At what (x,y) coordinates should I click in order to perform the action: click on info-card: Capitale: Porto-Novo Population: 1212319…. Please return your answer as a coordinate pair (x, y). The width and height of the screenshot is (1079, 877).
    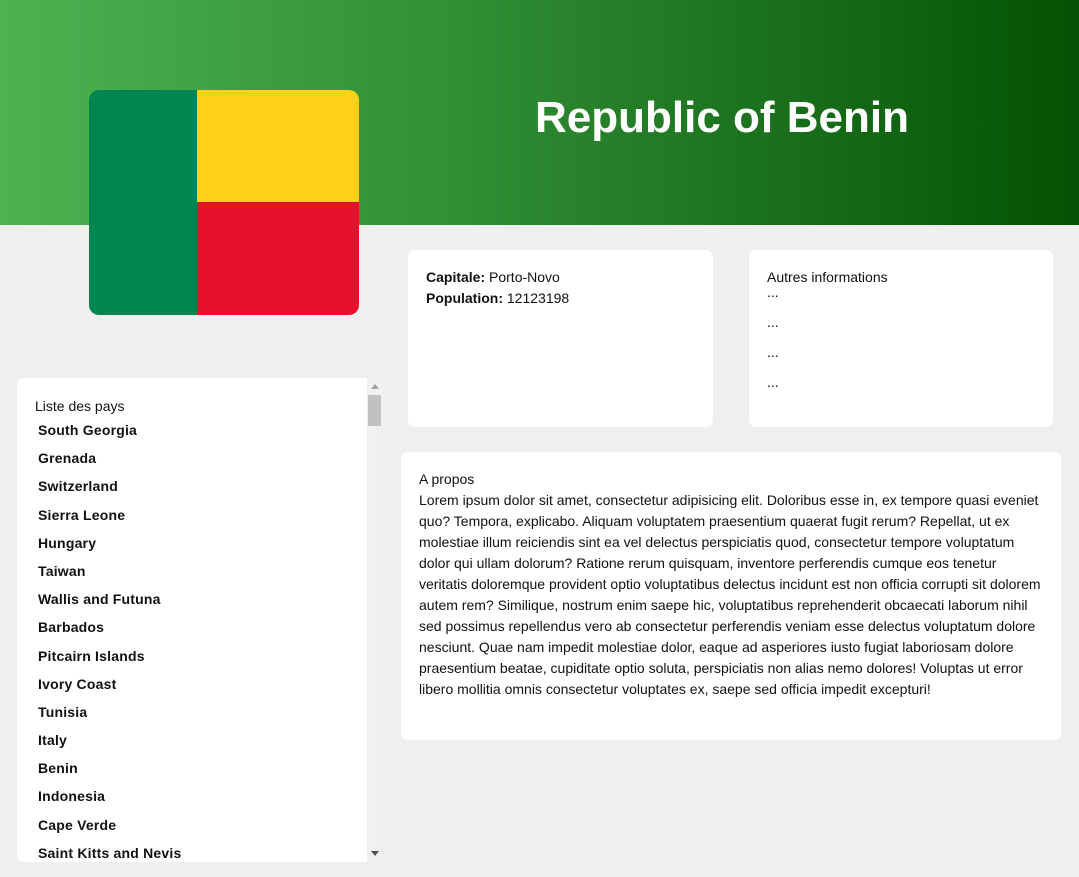
    Looking at the image, I should click on (560, 338).